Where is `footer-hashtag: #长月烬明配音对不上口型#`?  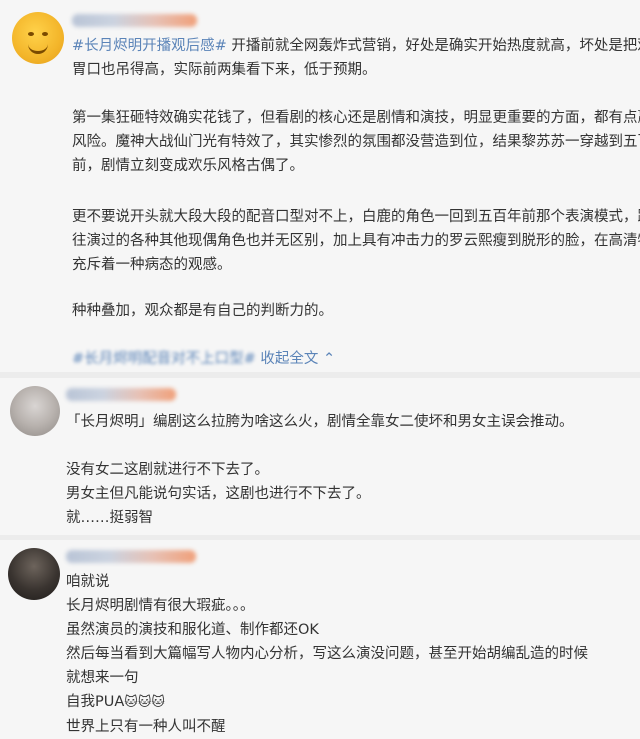
footer-hashtag: #长月烬明配音对不上口型# is located at coordinates (164, 359).